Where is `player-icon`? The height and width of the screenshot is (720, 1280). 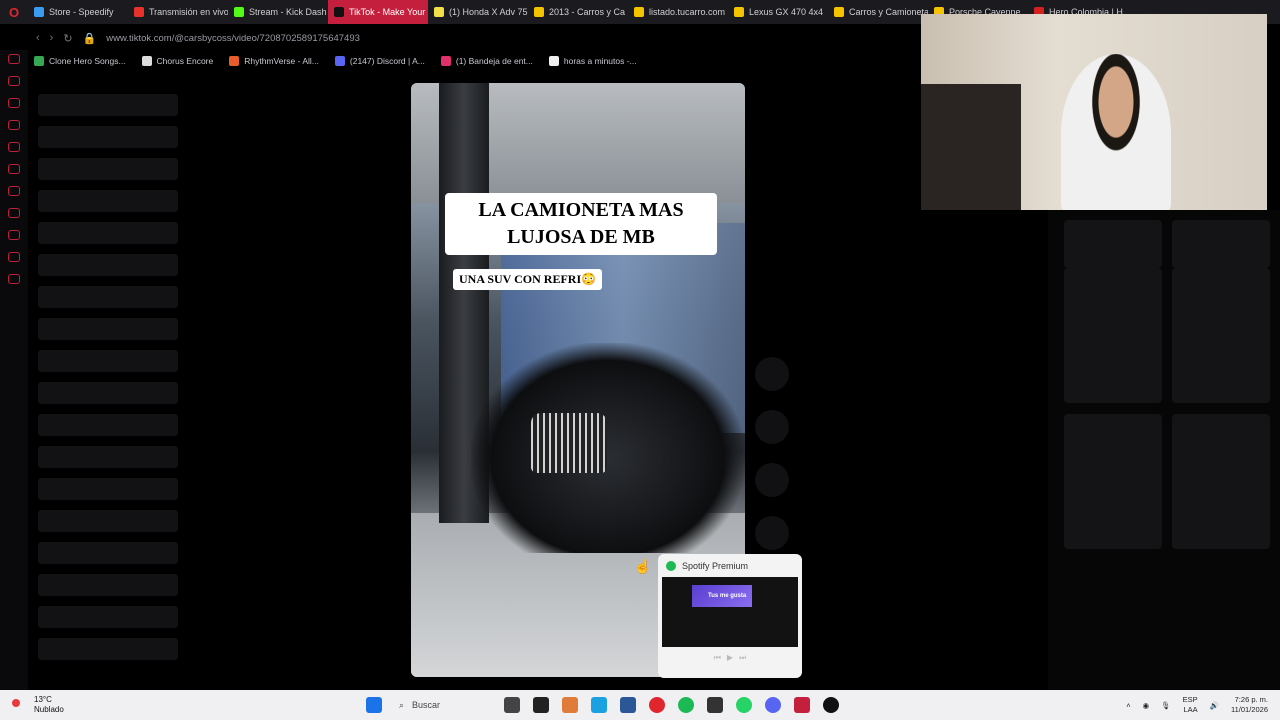 player-icon is located at coordinates (14, 213).